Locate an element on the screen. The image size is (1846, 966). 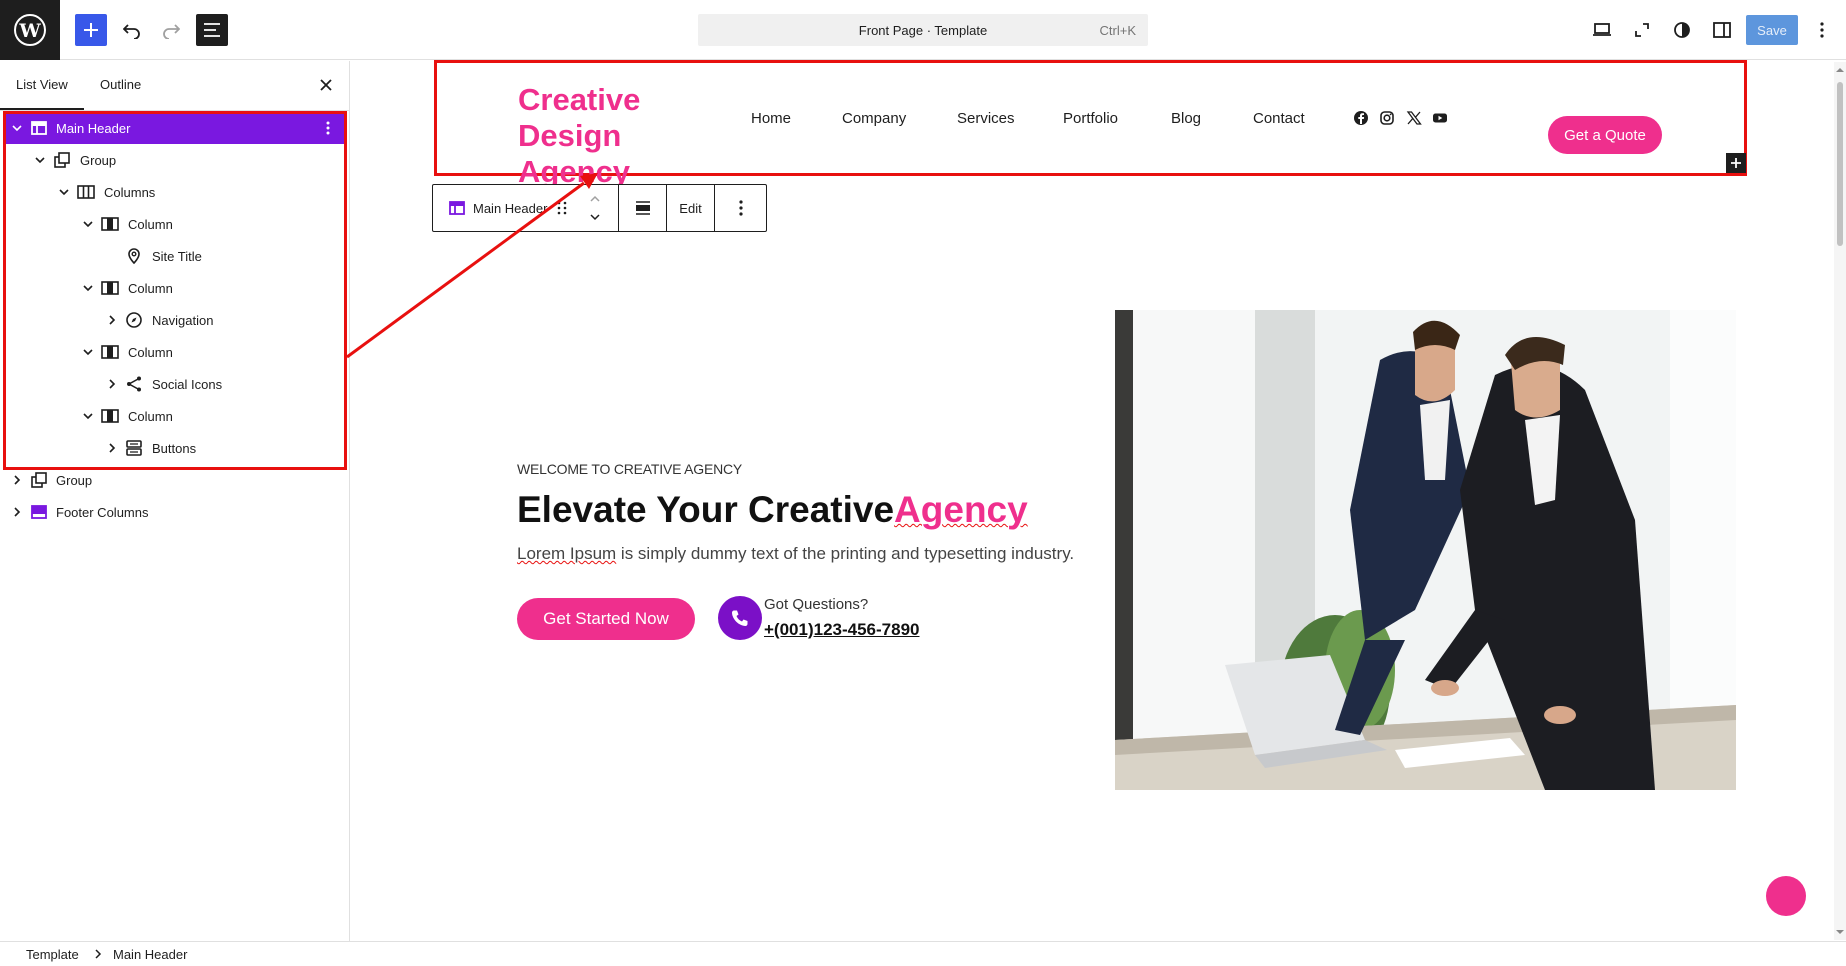
tree-item-columns: Columns is located at coordinates (175, 192).